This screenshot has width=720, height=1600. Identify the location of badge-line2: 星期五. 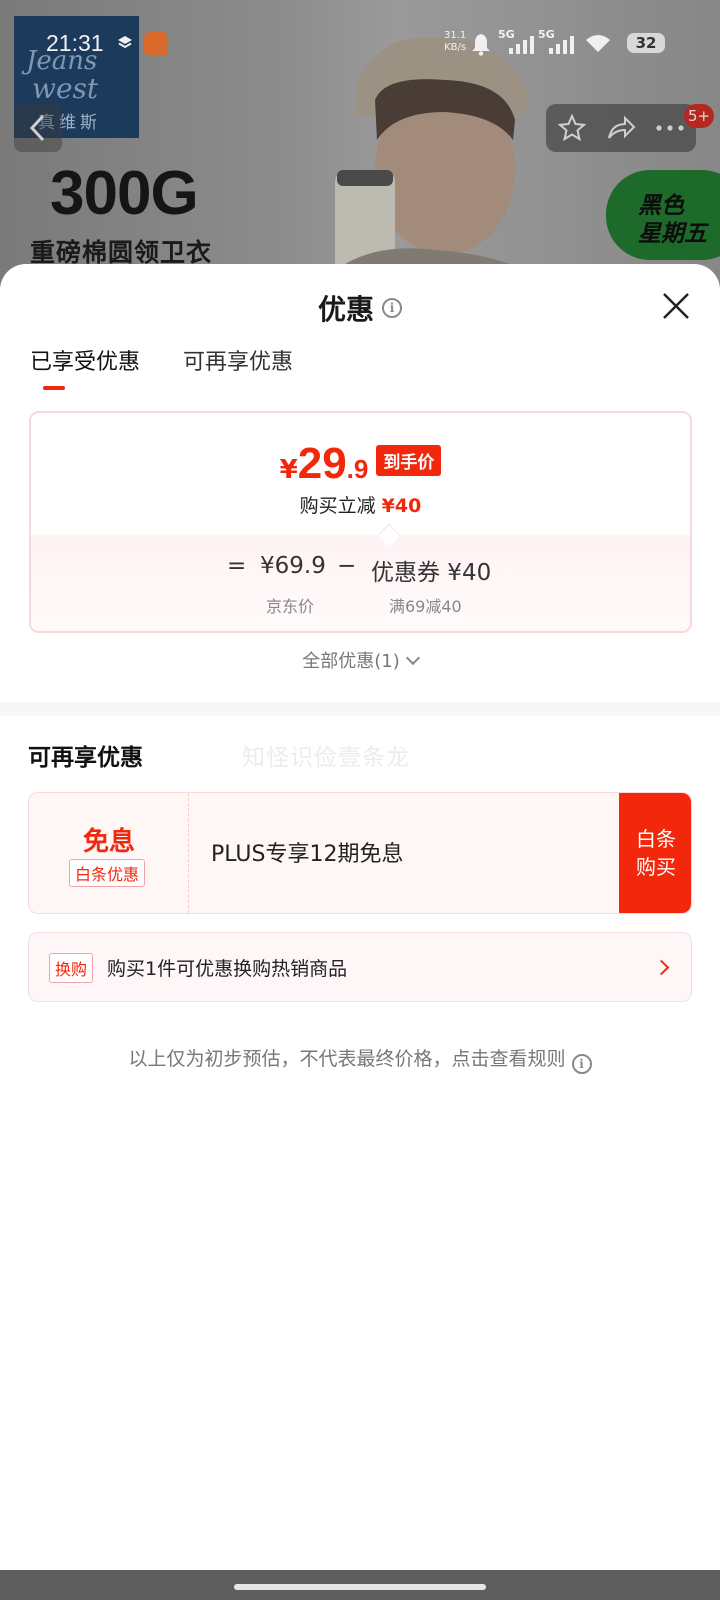
(672, 234).